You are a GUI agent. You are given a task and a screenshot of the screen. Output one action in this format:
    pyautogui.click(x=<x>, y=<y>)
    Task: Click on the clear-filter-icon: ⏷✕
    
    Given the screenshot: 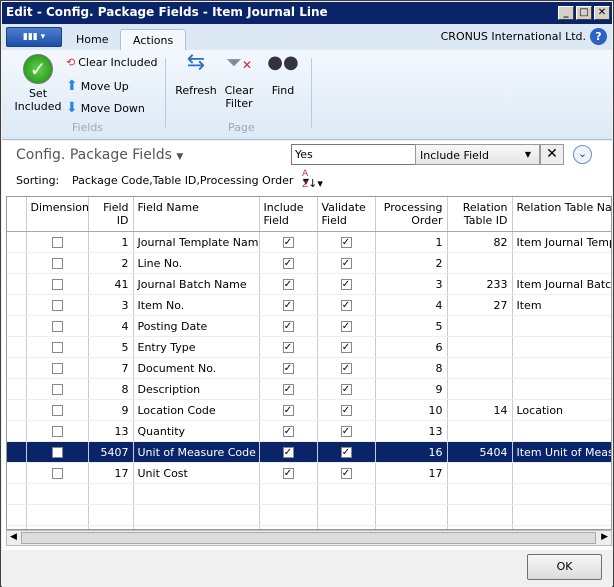 What is the action you would take?
    pyautogui.click(x=239, y=62)
    